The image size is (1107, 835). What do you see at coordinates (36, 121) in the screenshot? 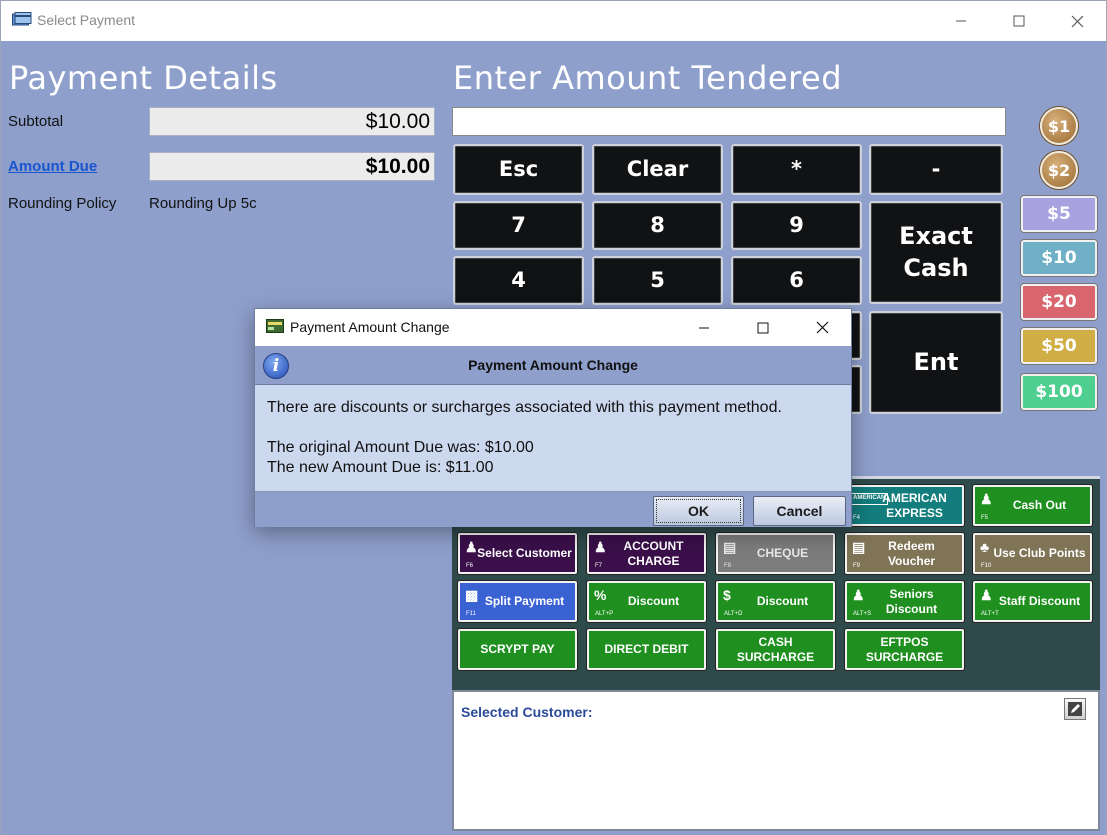
I see `subtotal-label: Subtotal` at bounding box center [36, 121].